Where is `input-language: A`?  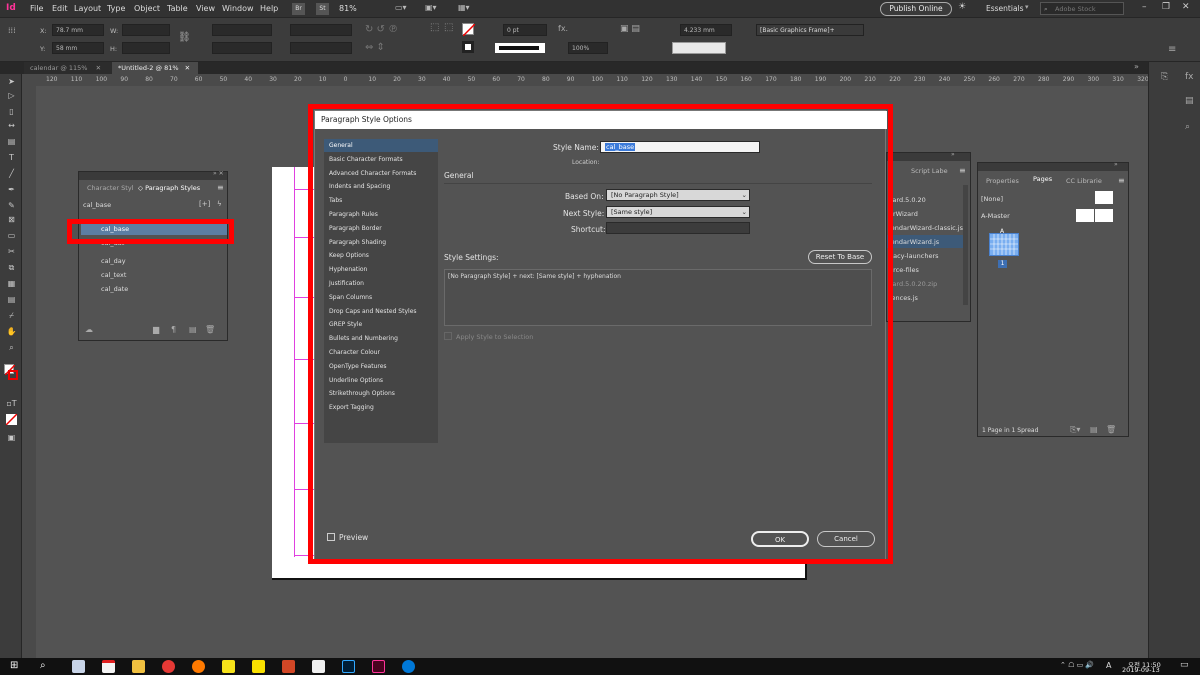
input-language: A is located at coordinates (1108, 665).